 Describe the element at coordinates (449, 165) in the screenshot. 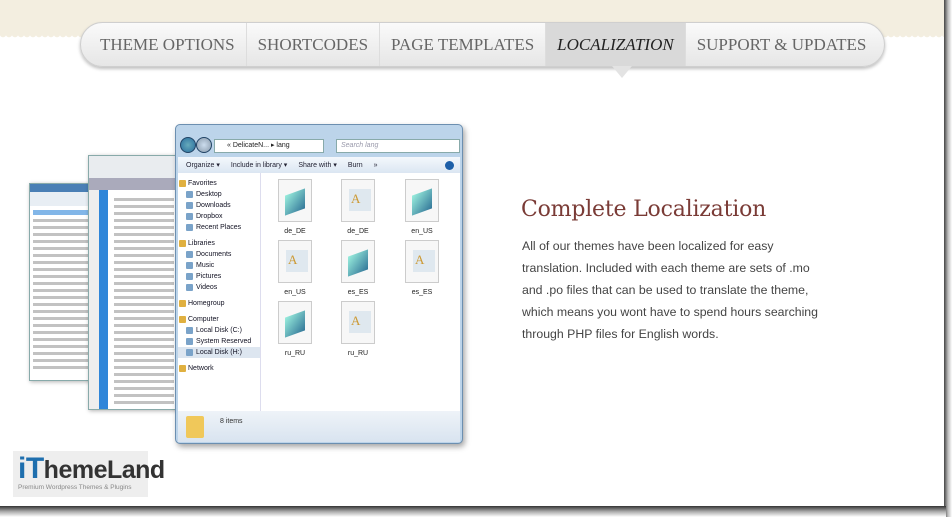

I see `help-icon` at that location.